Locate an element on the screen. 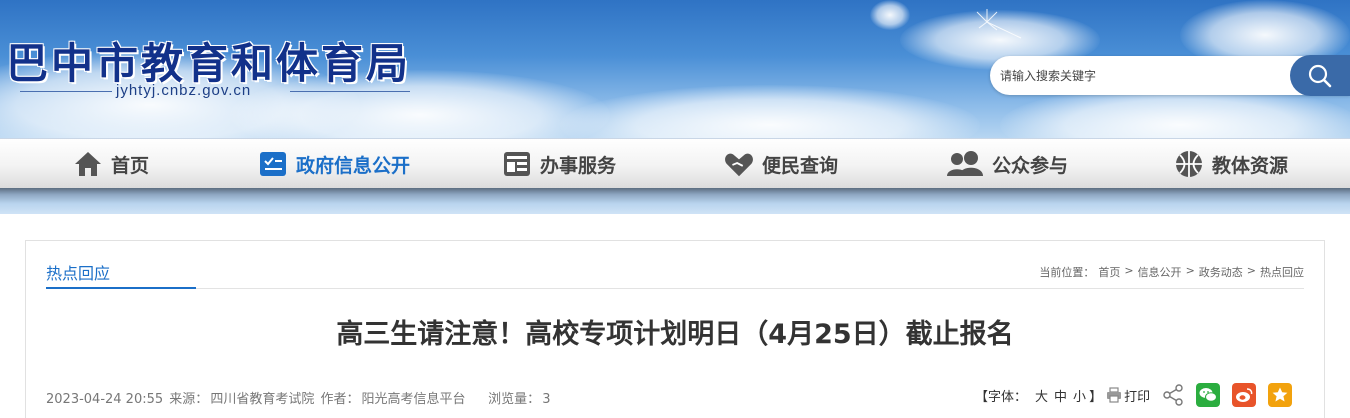 The width and height of the screenshot is (1350, 418). views-label: 浏览量： is located at coordinates (514, 399).